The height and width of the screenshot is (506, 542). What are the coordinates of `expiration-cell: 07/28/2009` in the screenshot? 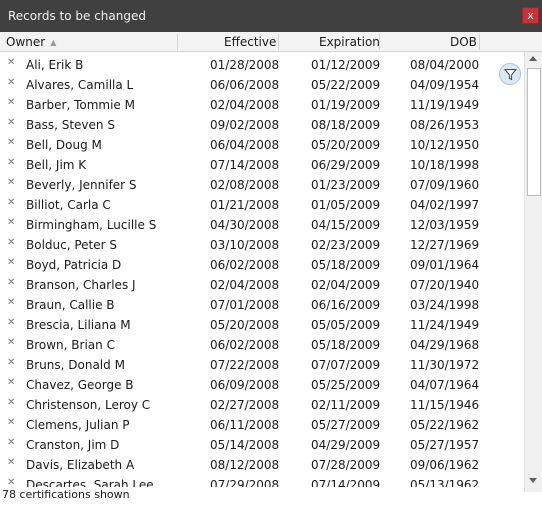 It's located at (346, 465).